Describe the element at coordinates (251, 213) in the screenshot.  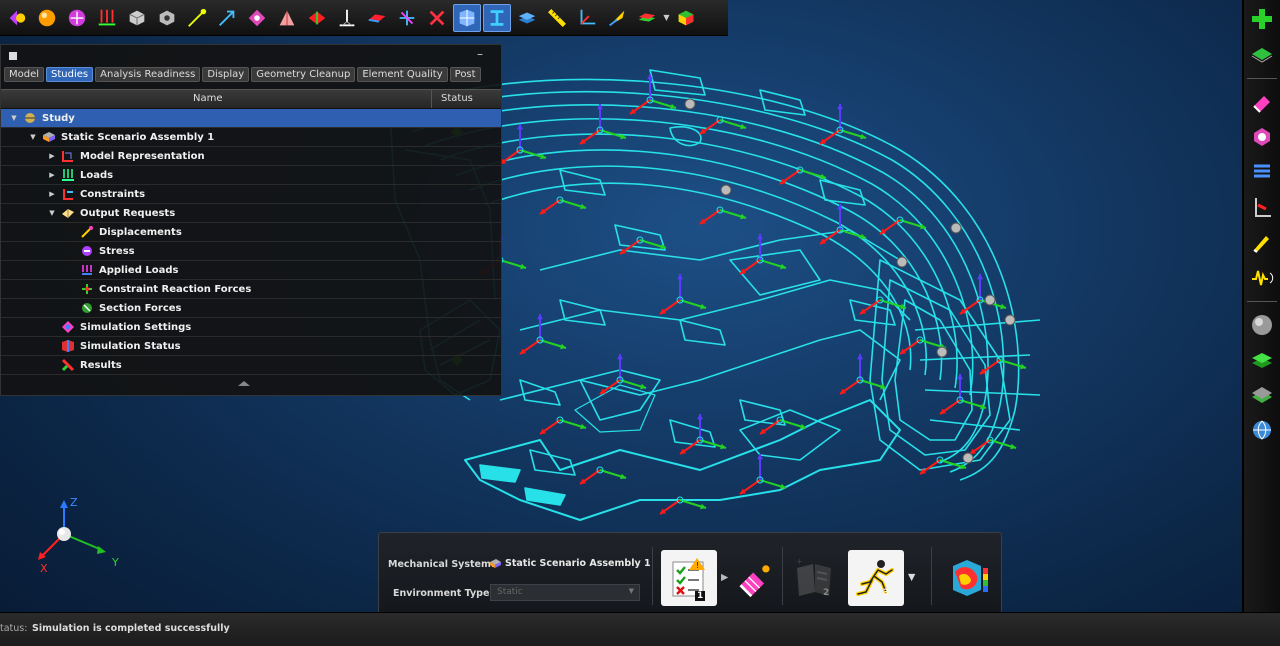
I see `tree-item-output-requests: ▼ Output Requests` at that location.